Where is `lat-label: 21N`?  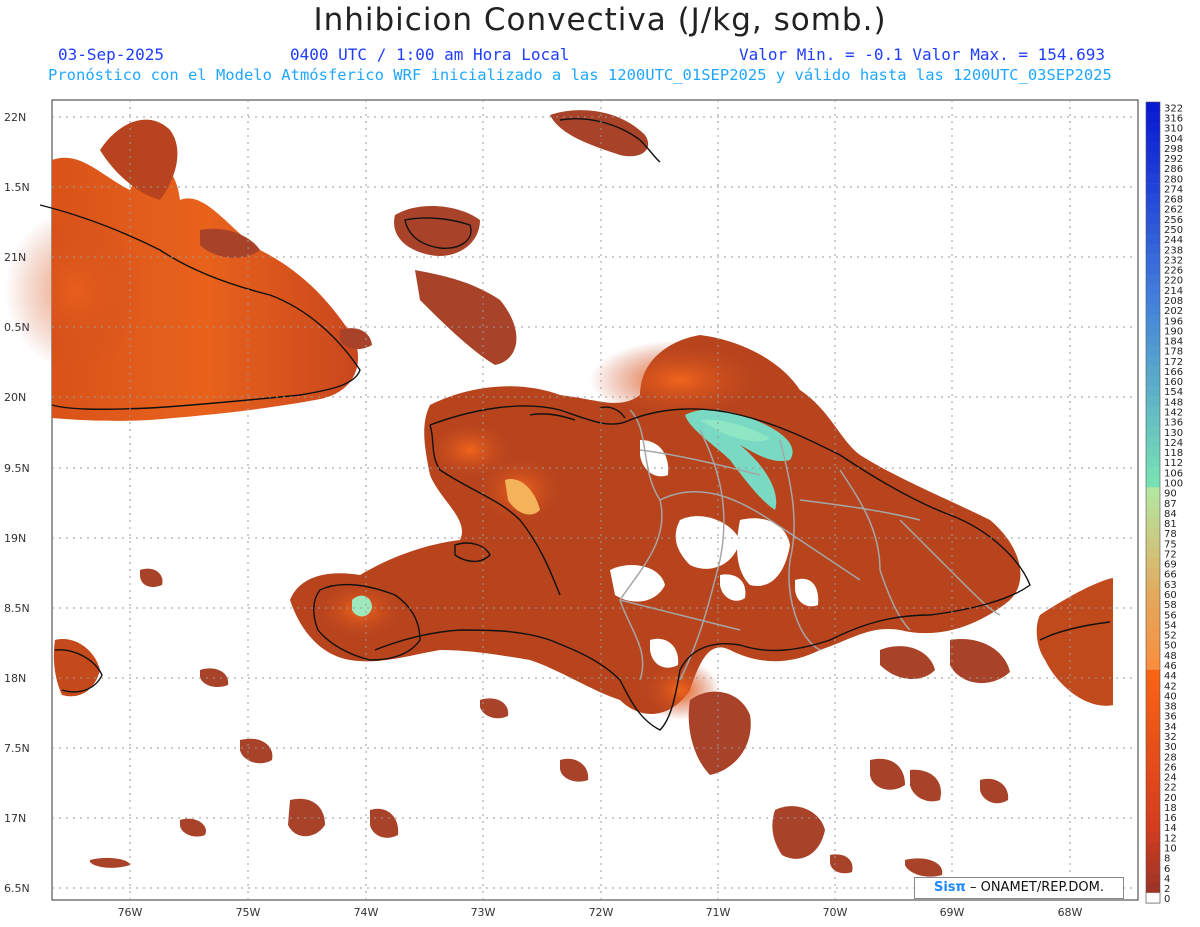
lat-label: 21N is located at coordinates (15, 257).